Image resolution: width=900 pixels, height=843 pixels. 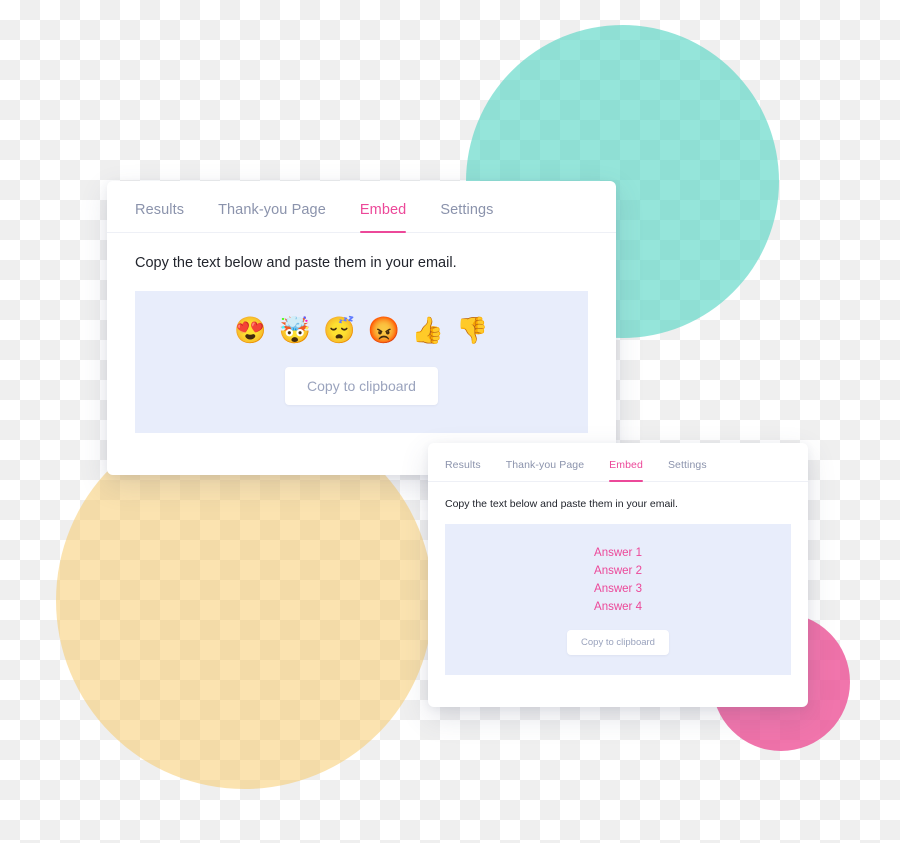 What do you see at coordinates (618, 589) in the screenshot?
I see `answer-item: Answer 3` at bounding box center [618, 589].